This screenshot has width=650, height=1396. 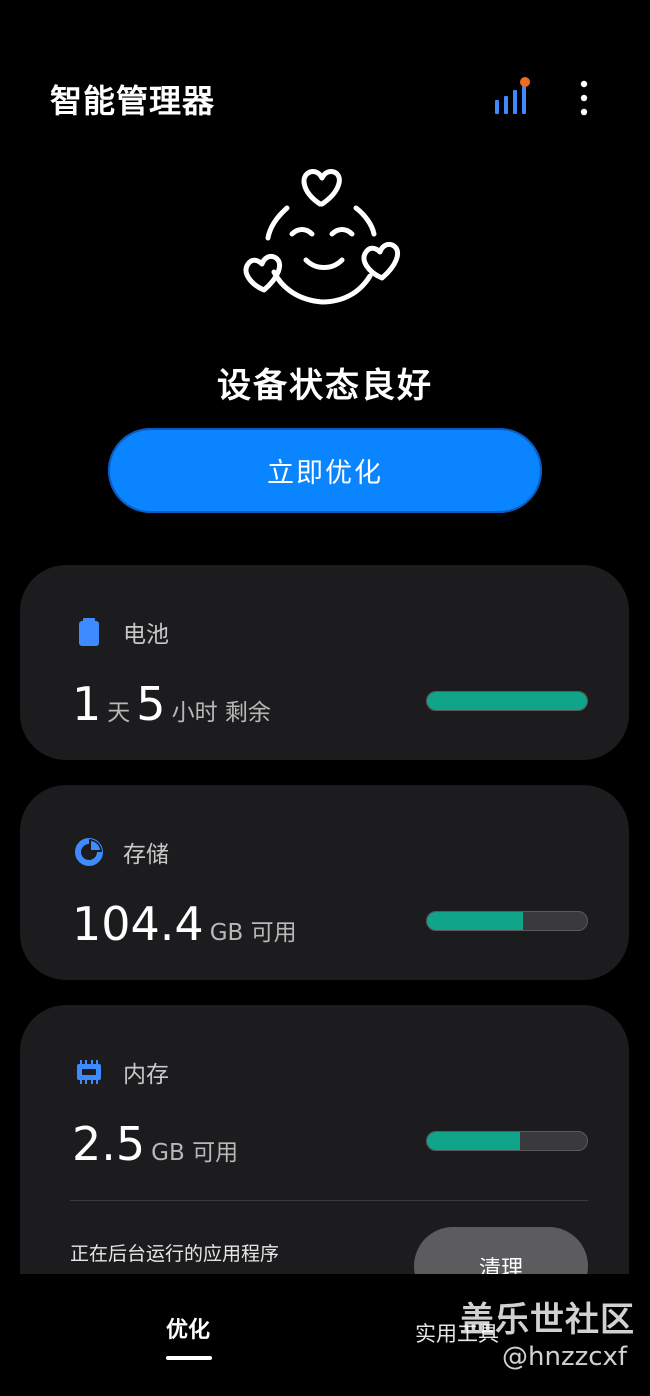 What do you see at coordinates (324, 662) in the screenshot?
I see `battery-card: 电池 1 天 5 小时 剩余` at bounding box center [324, 662].